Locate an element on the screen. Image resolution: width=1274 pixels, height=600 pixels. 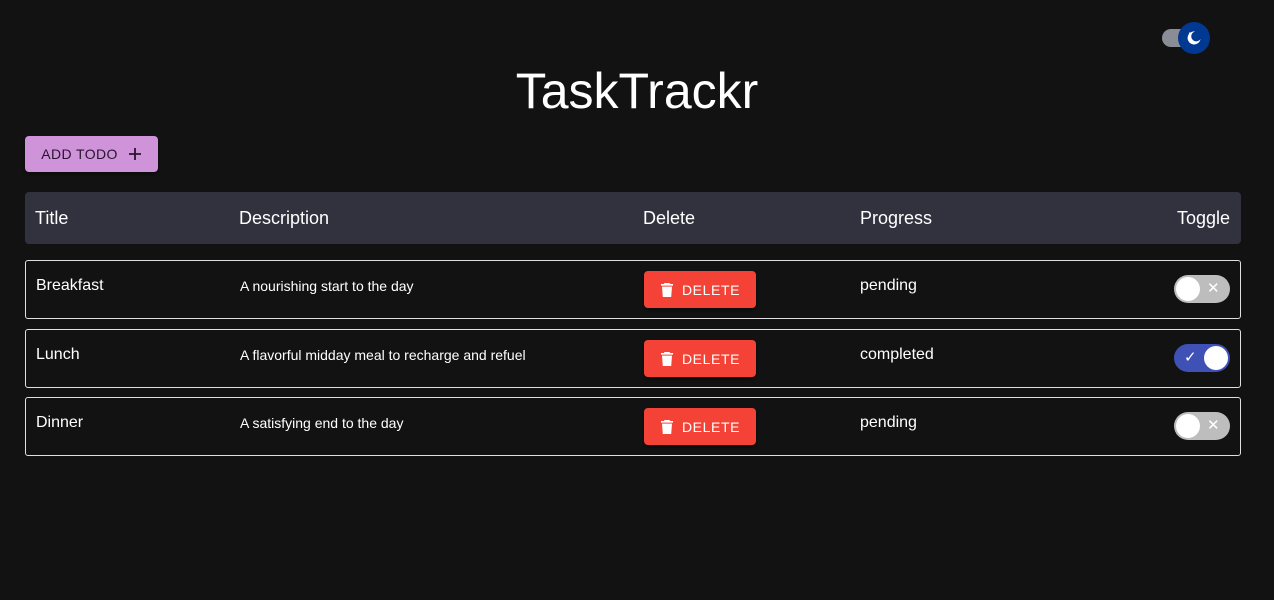
app-title: TaskTrackr is located at coordinates (637, 91).